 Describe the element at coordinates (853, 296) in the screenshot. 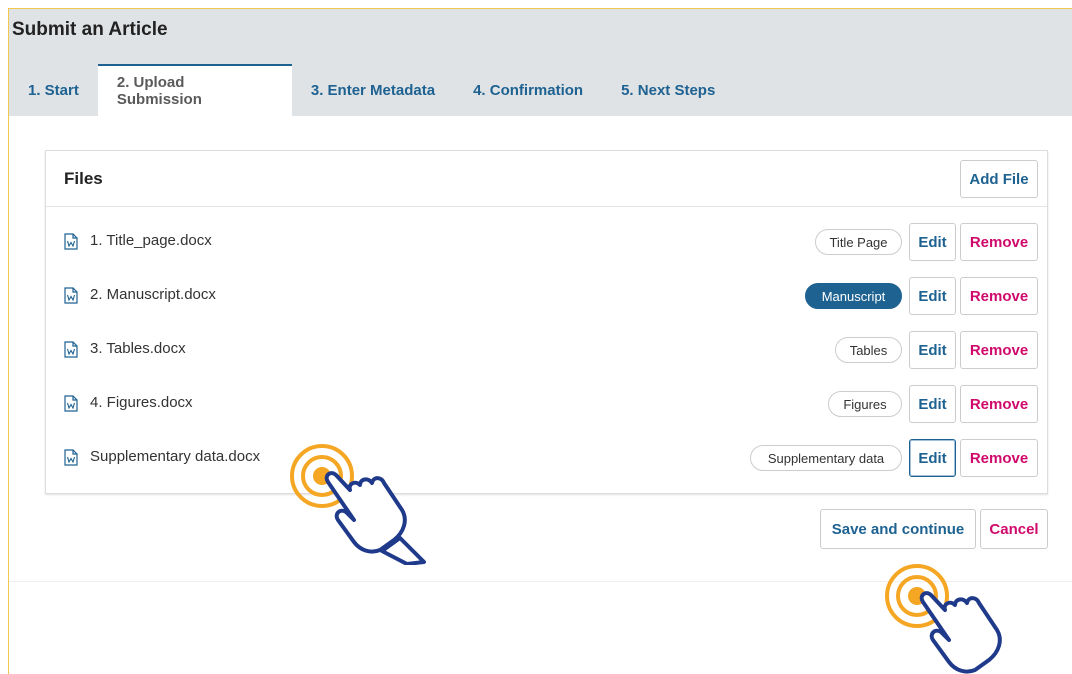

I see `genre-badge-selected: Manuscript` at that location.